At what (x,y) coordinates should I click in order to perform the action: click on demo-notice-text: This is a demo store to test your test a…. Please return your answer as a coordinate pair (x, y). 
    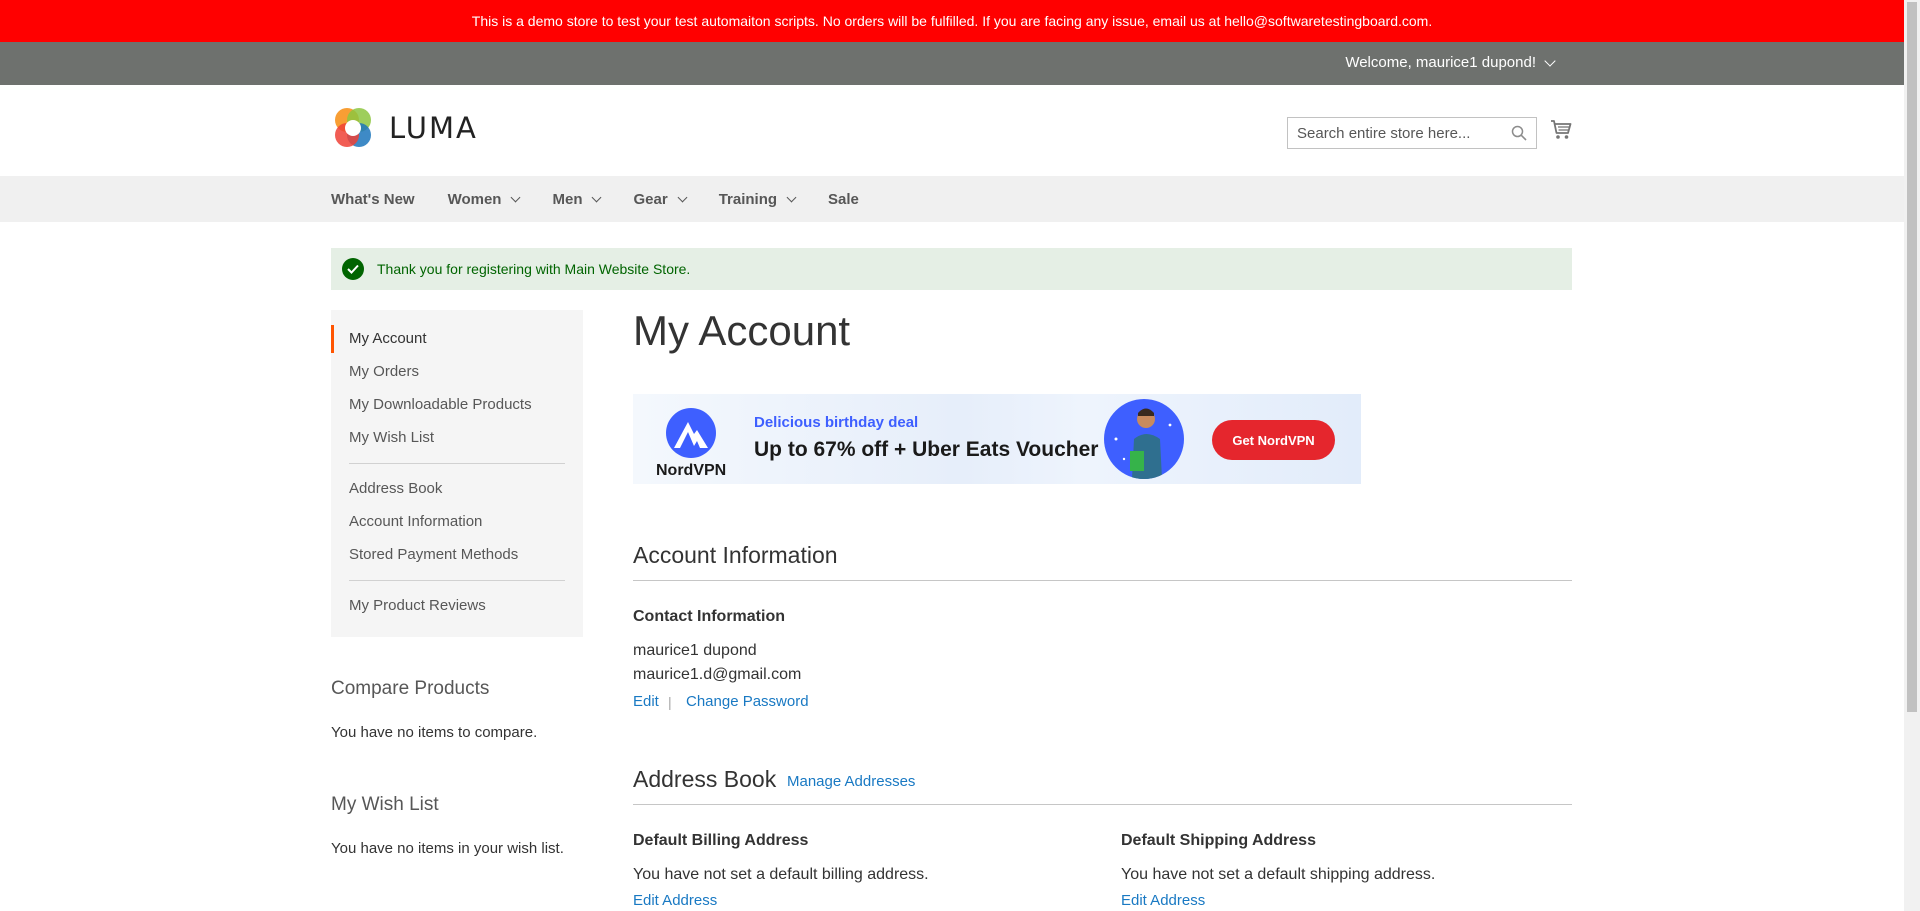
    Looking at the image, I should click on (952, 21).